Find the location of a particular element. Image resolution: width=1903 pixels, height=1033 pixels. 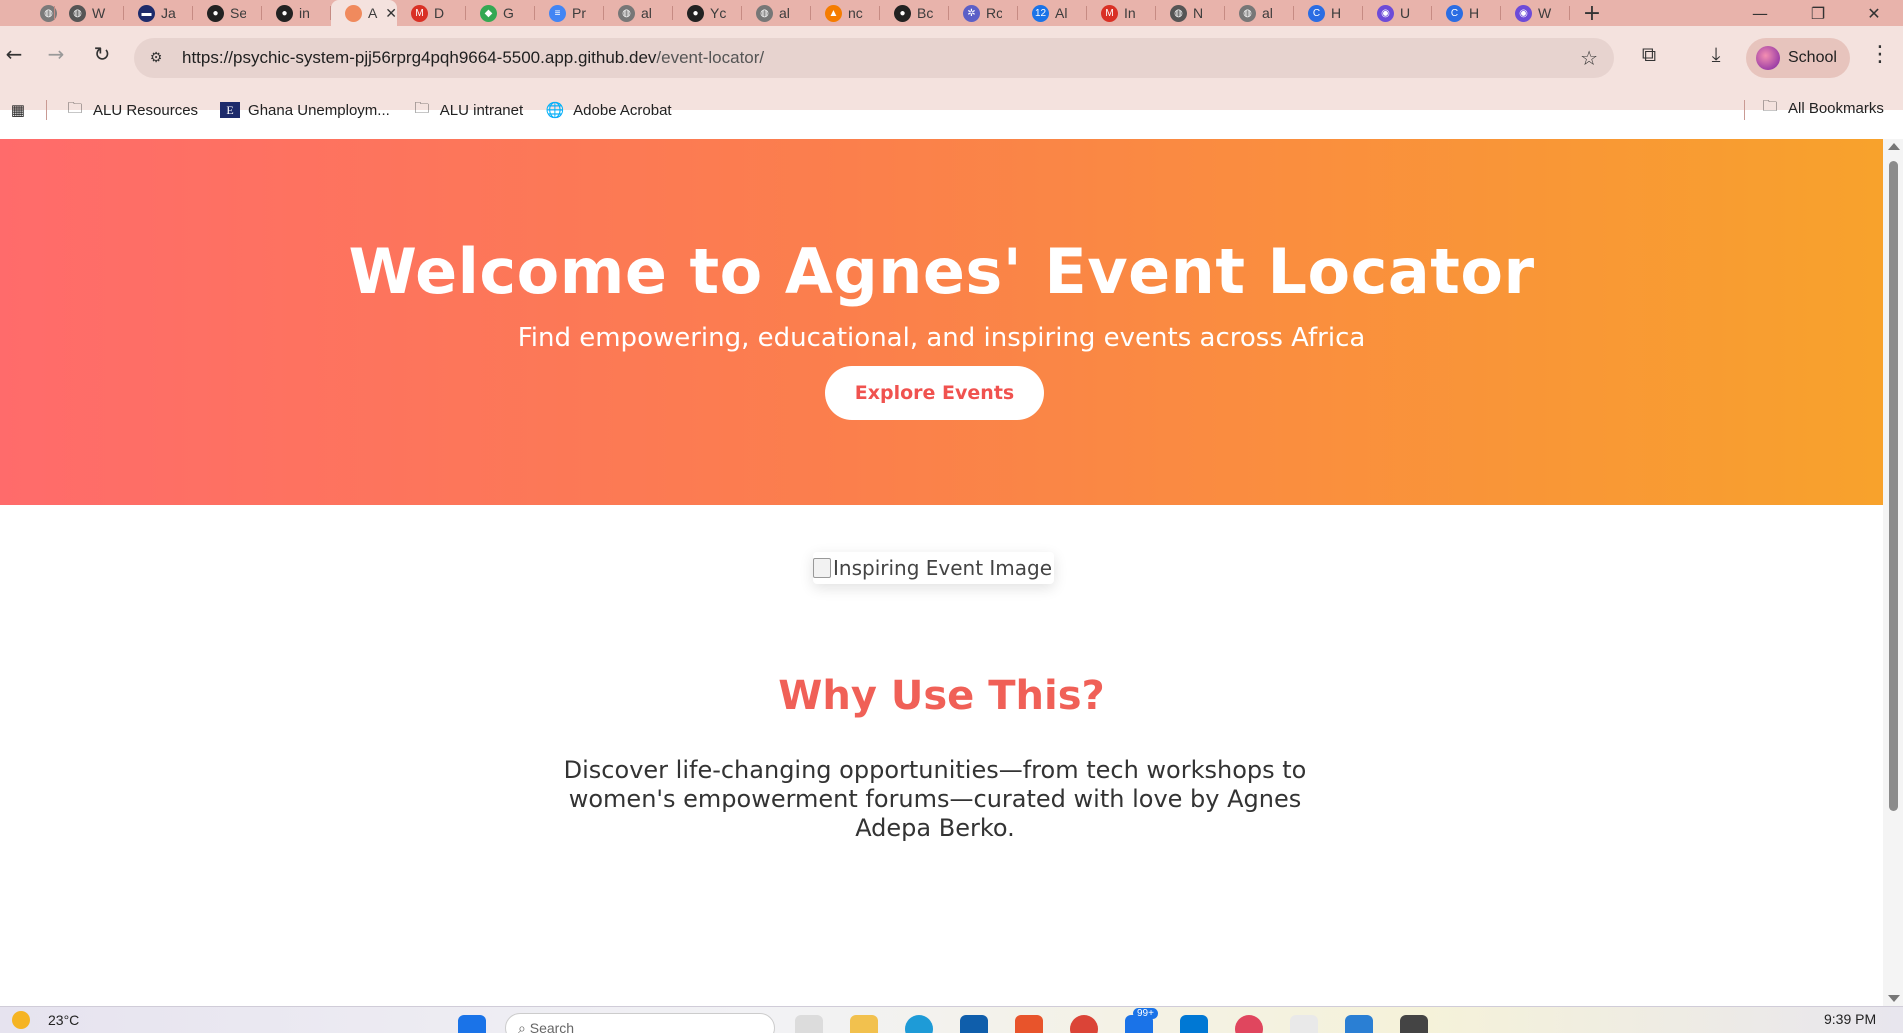

site-settings-icon: ⚙ is located at coordinates (156, 58).